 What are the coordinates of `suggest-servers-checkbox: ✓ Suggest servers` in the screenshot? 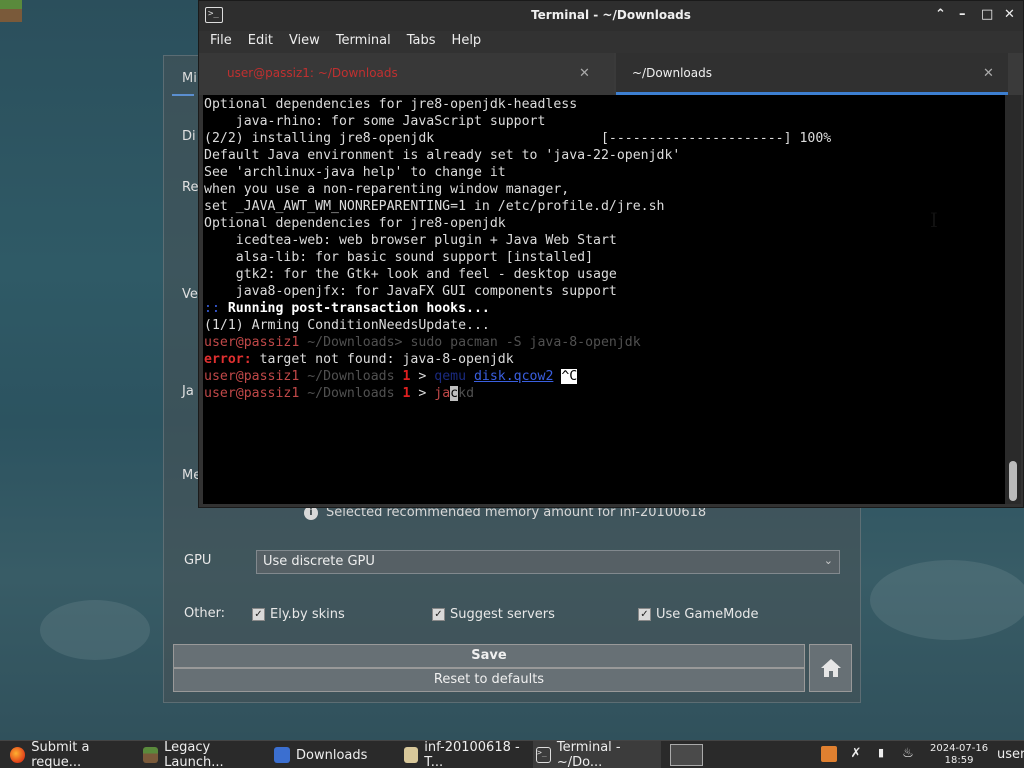 It's located at (493, 614).